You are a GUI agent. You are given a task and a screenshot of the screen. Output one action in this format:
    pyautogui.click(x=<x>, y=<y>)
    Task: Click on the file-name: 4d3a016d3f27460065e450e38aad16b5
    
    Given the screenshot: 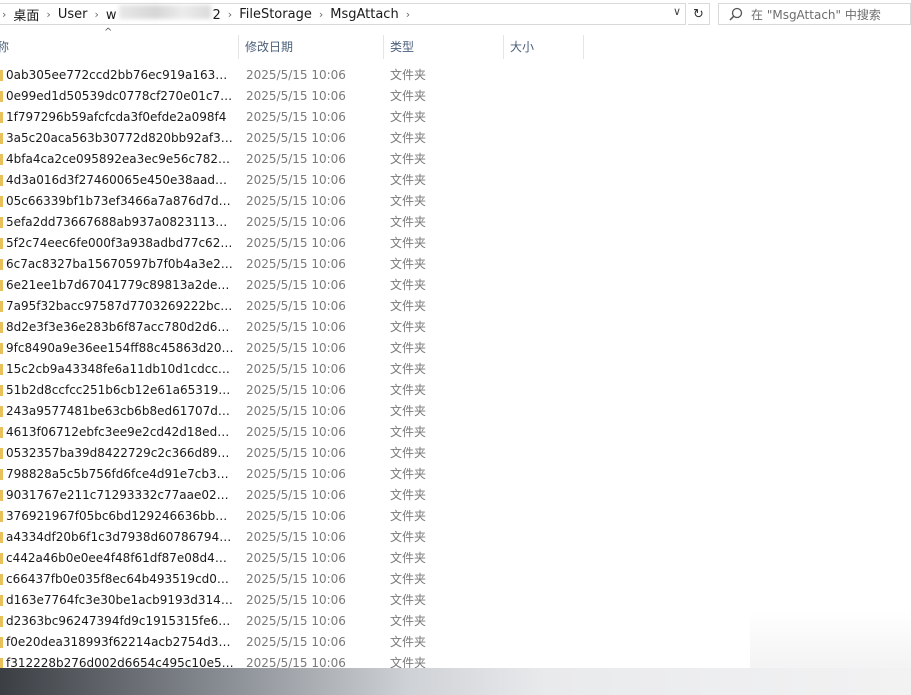 What is the action you would take?
    pyautogui.click(x=120, y=180)
    